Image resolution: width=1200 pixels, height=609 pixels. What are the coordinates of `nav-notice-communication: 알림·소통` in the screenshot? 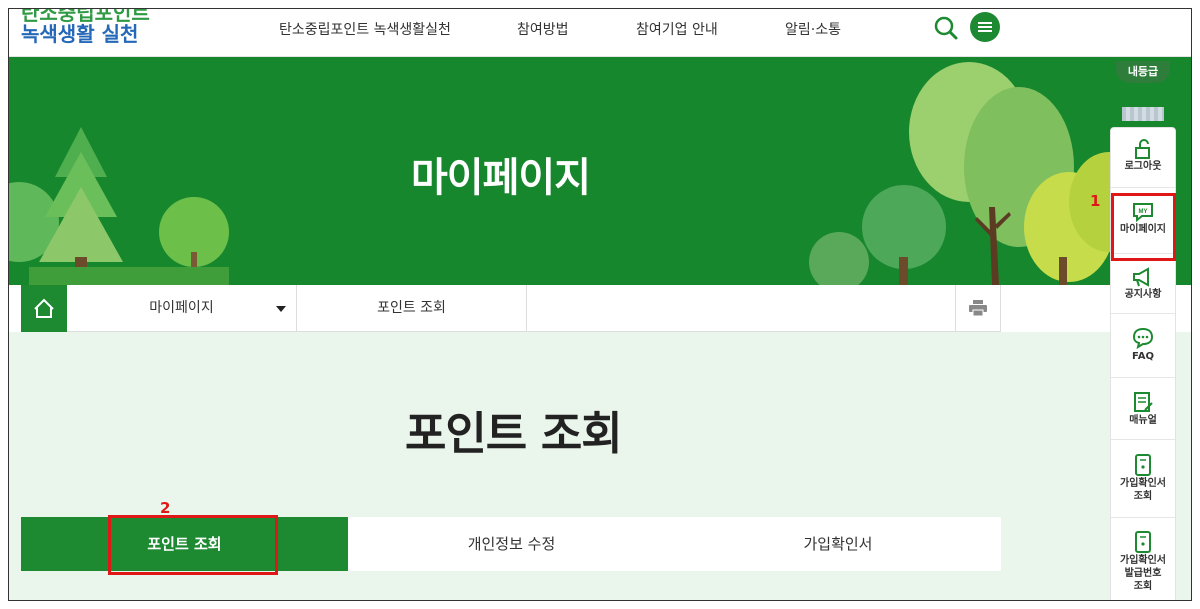 It's located at (813, 29).